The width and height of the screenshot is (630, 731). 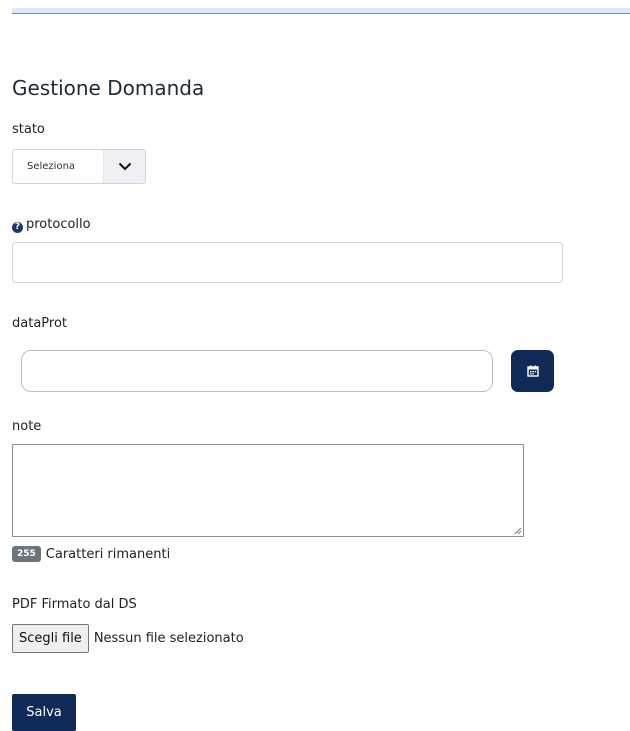 What do you see at coordinates (58, 224) in the screenshot?
I see `protocollo-label: protocollo` at bounding box center [58, 224].